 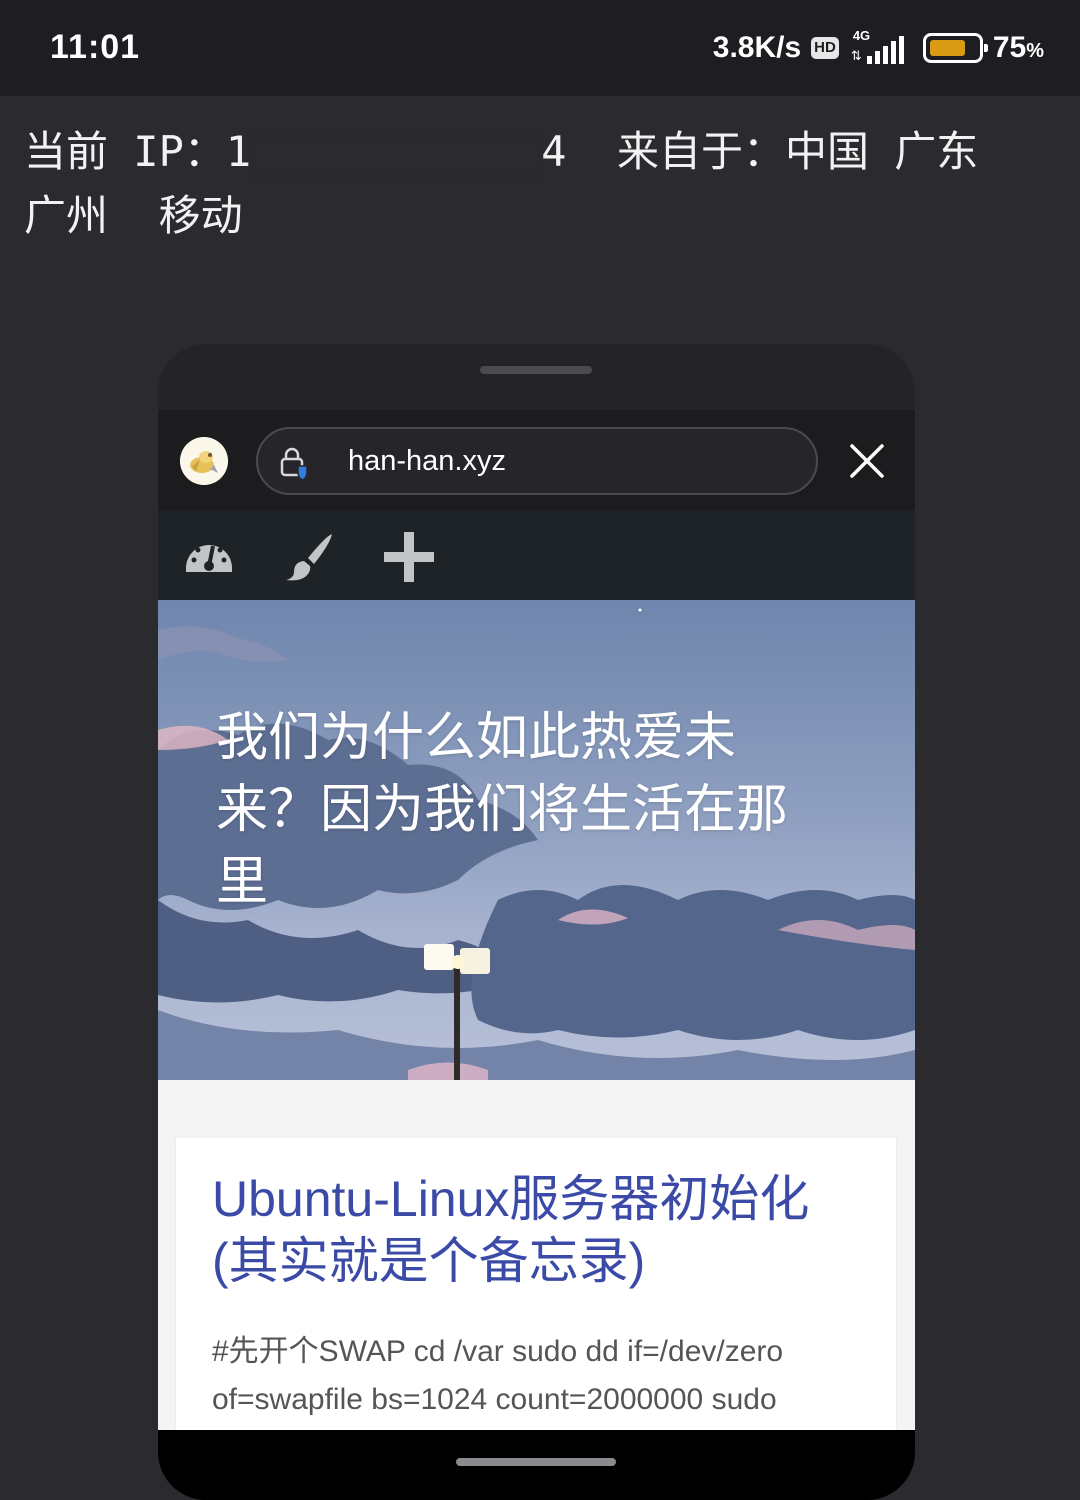 I want to click on redacted-ip, so click(x=396, y=154).